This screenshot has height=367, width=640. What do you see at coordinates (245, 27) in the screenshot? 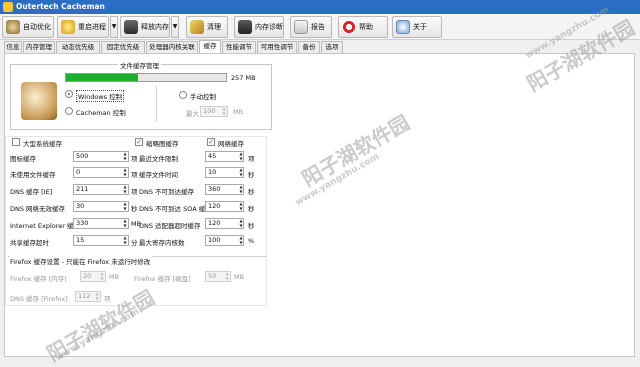
I see `diagnosis-chip-icon` at bounding box center [245, 27].